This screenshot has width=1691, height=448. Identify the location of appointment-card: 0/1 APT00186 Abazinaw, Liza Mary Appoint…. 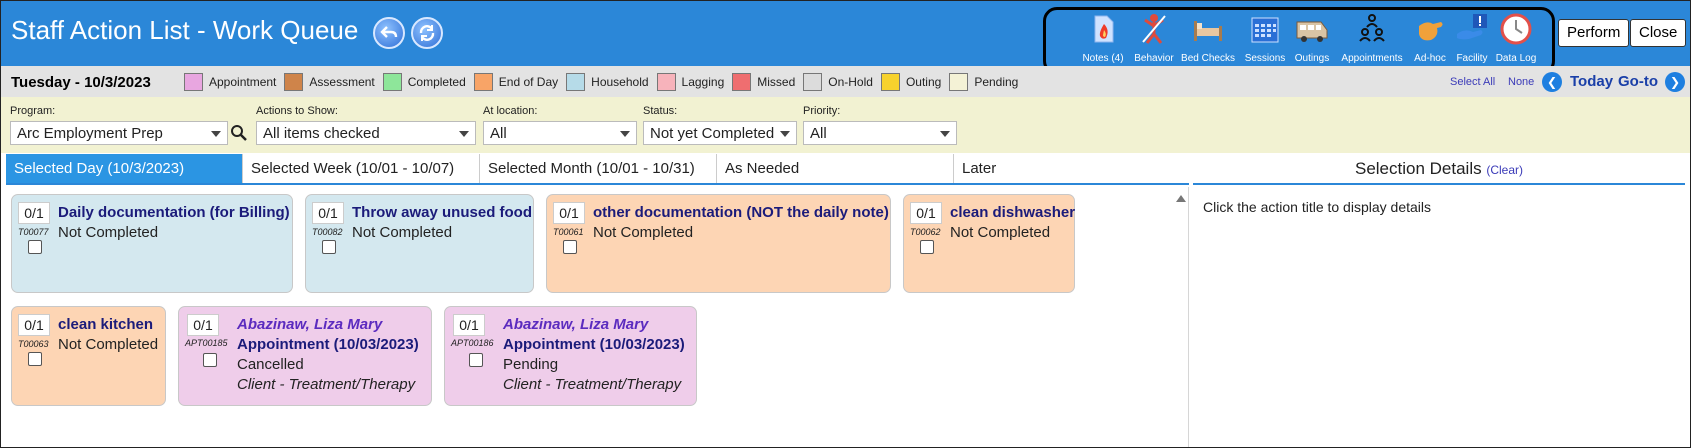
(570, 356).